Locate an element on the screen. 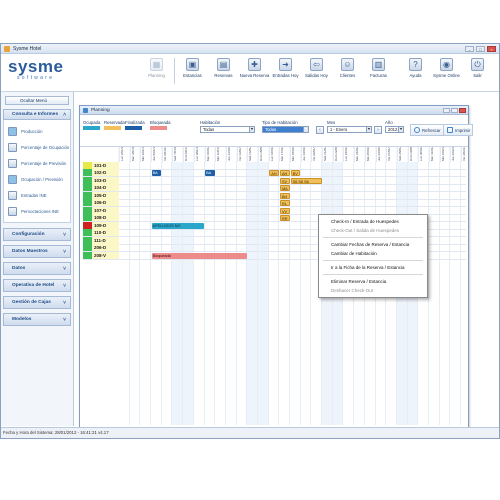 Image resolution: width=500 pixels, height=500 pixels. day-header-cell: Dom 15/01/12 is located at coordinates (263, 154).